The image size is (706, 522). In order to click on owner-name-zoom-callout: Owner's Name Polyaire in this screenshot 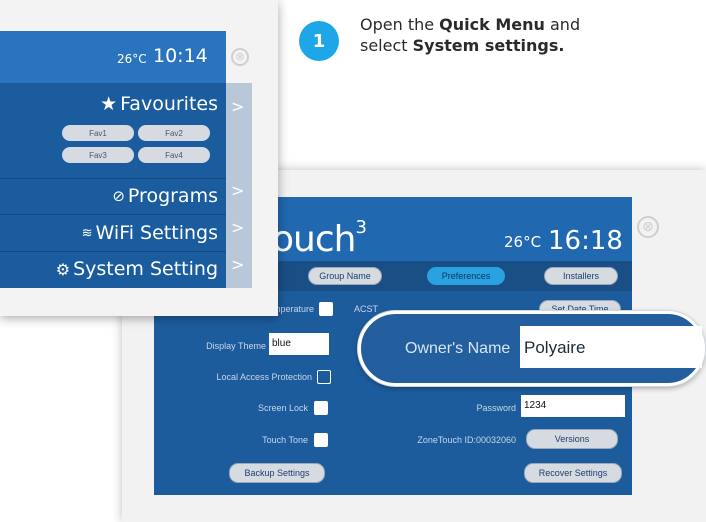, I will do `click(531, 348)`.